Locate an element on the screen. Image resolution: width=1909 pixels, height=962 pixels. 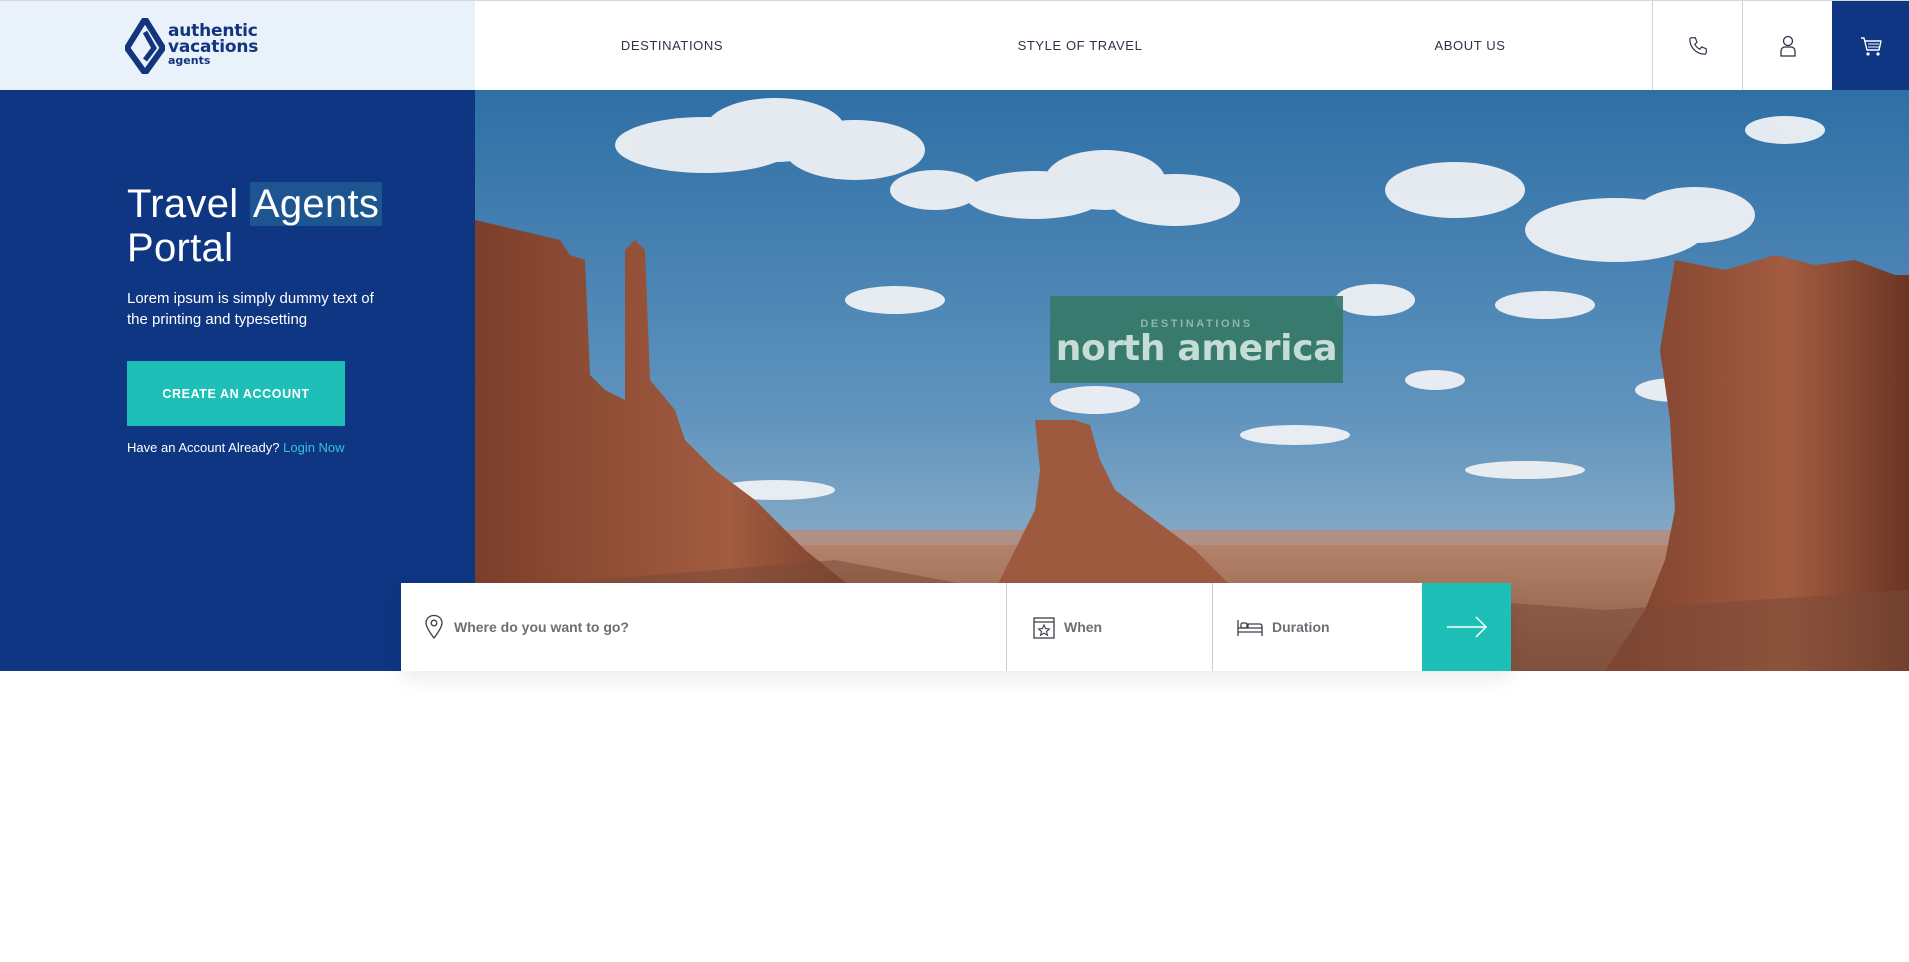
hero-title: Travel Agents Portal is located at coordinates (255, 226).